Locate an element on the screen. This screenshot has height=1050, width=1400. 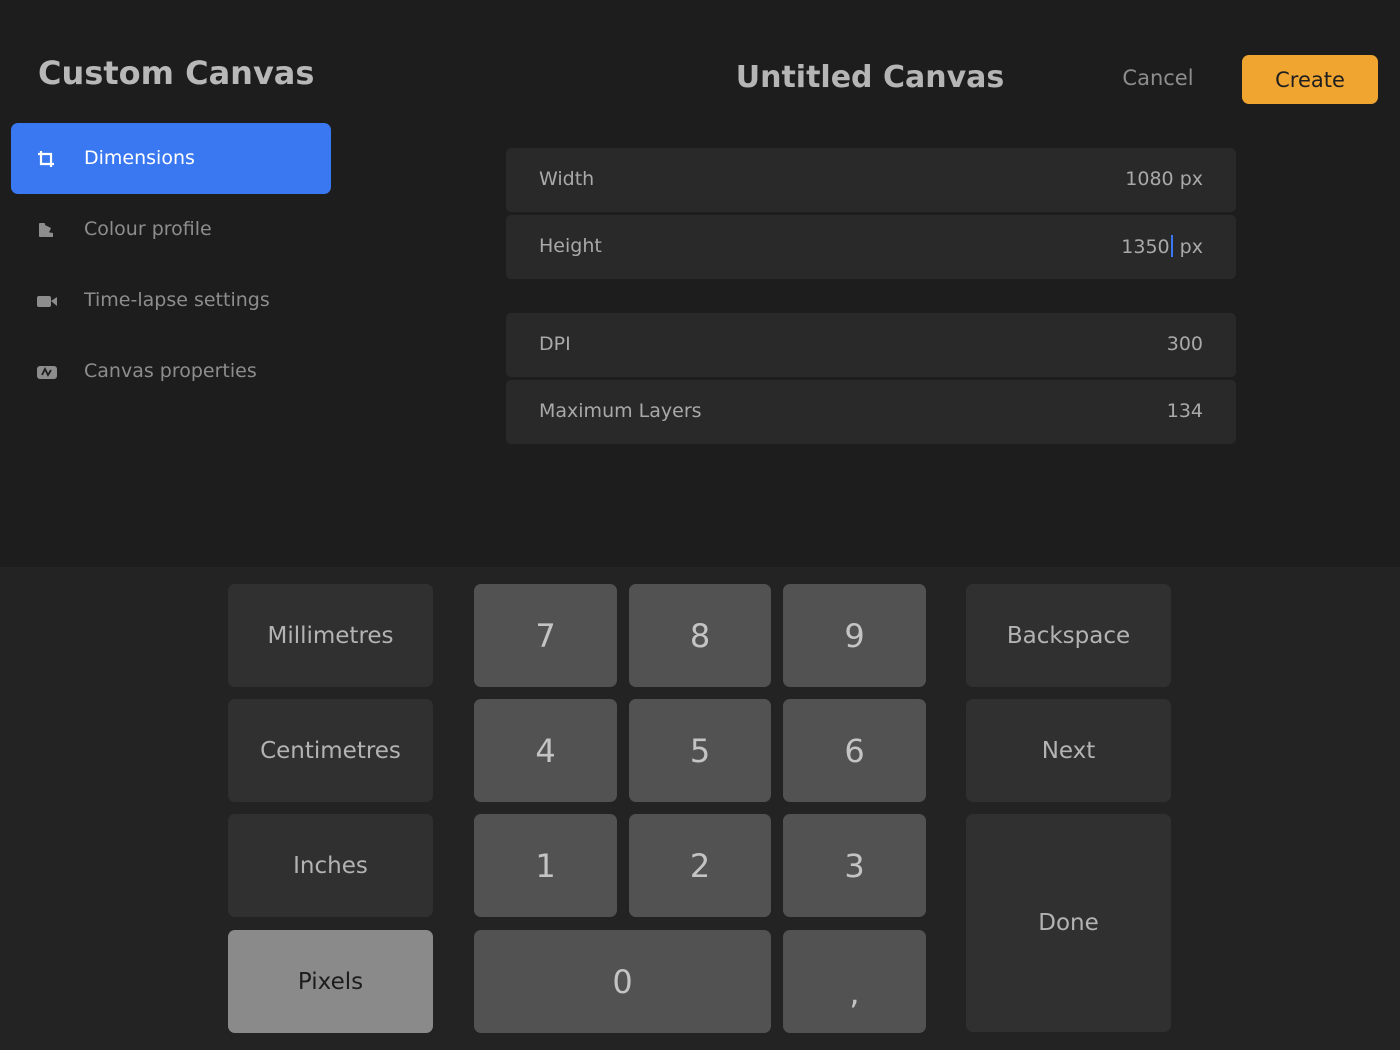
sidebar-item-label: Canvas properties is located at coordinates (170, 371).